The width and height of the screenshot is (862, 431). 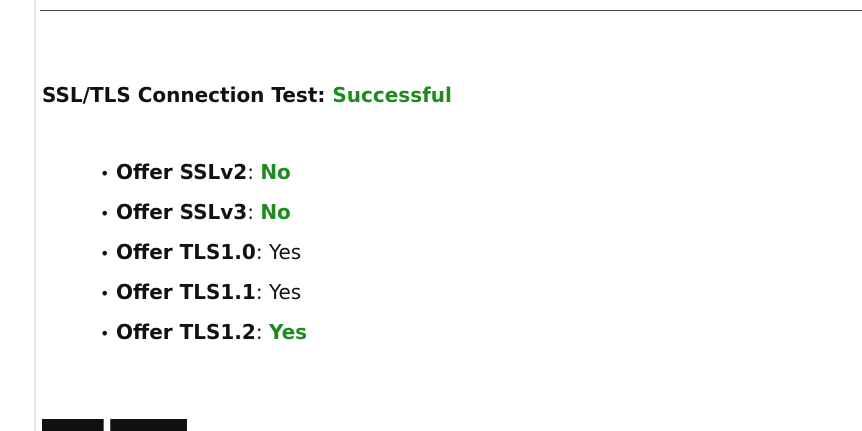 I want to click on list-item-tls12: • Offer TLS1.2: Yes, so click(x=203, y=332).